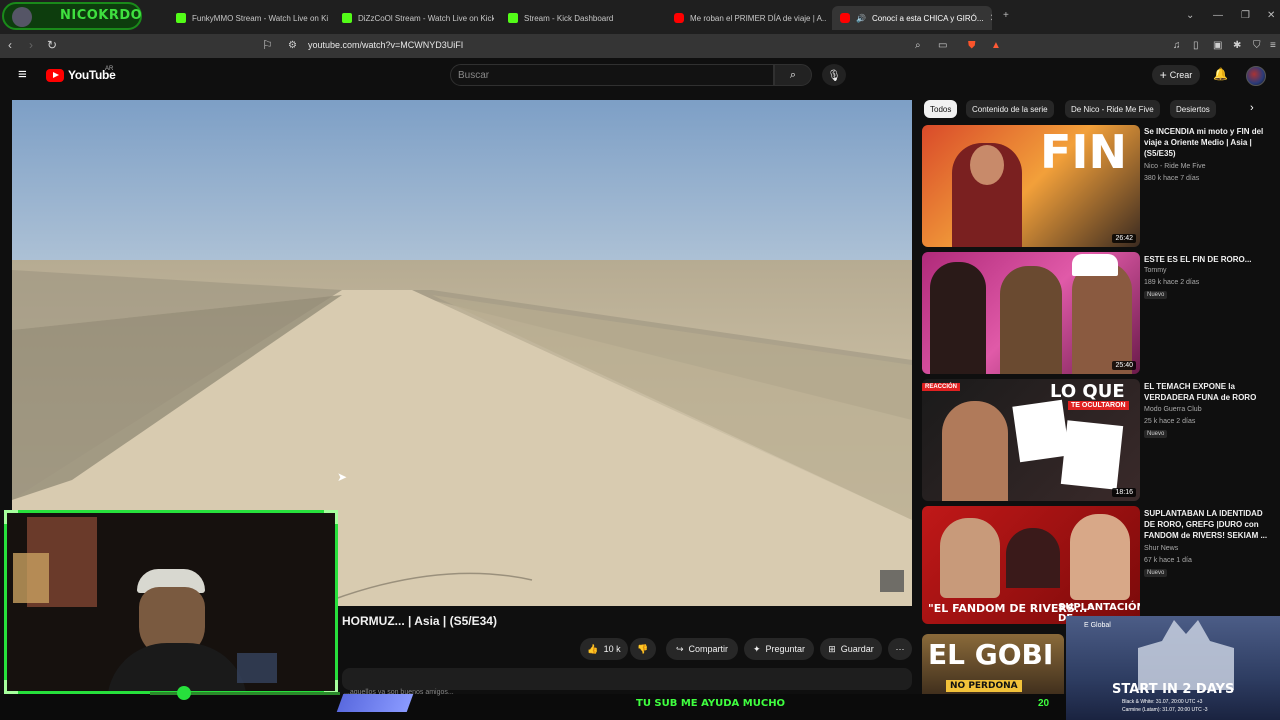 This screenshot has height=720, width=1280. Describe the element at coordinates (1218, 15) in the screenshot. I see `minimize-icon: —` at that location.